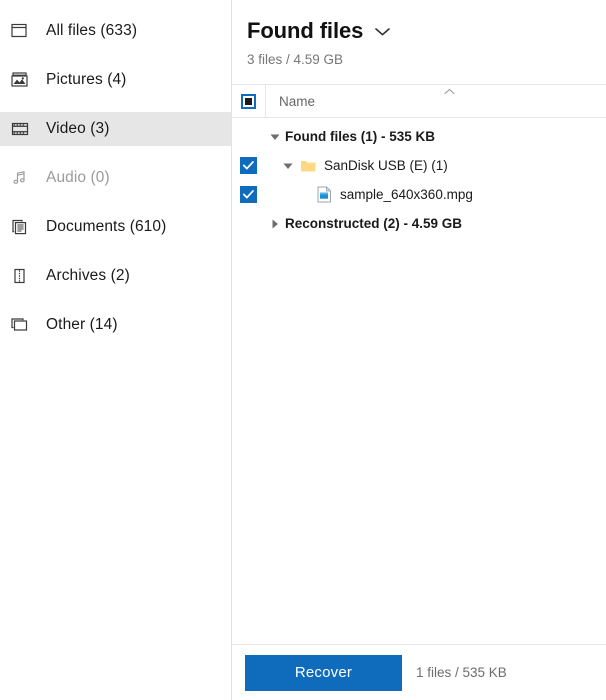 This screenshot has height=700, width=606. Describe the element at coordinates (21, 325) in the screenshot. I see `other-files-icon` at that location.